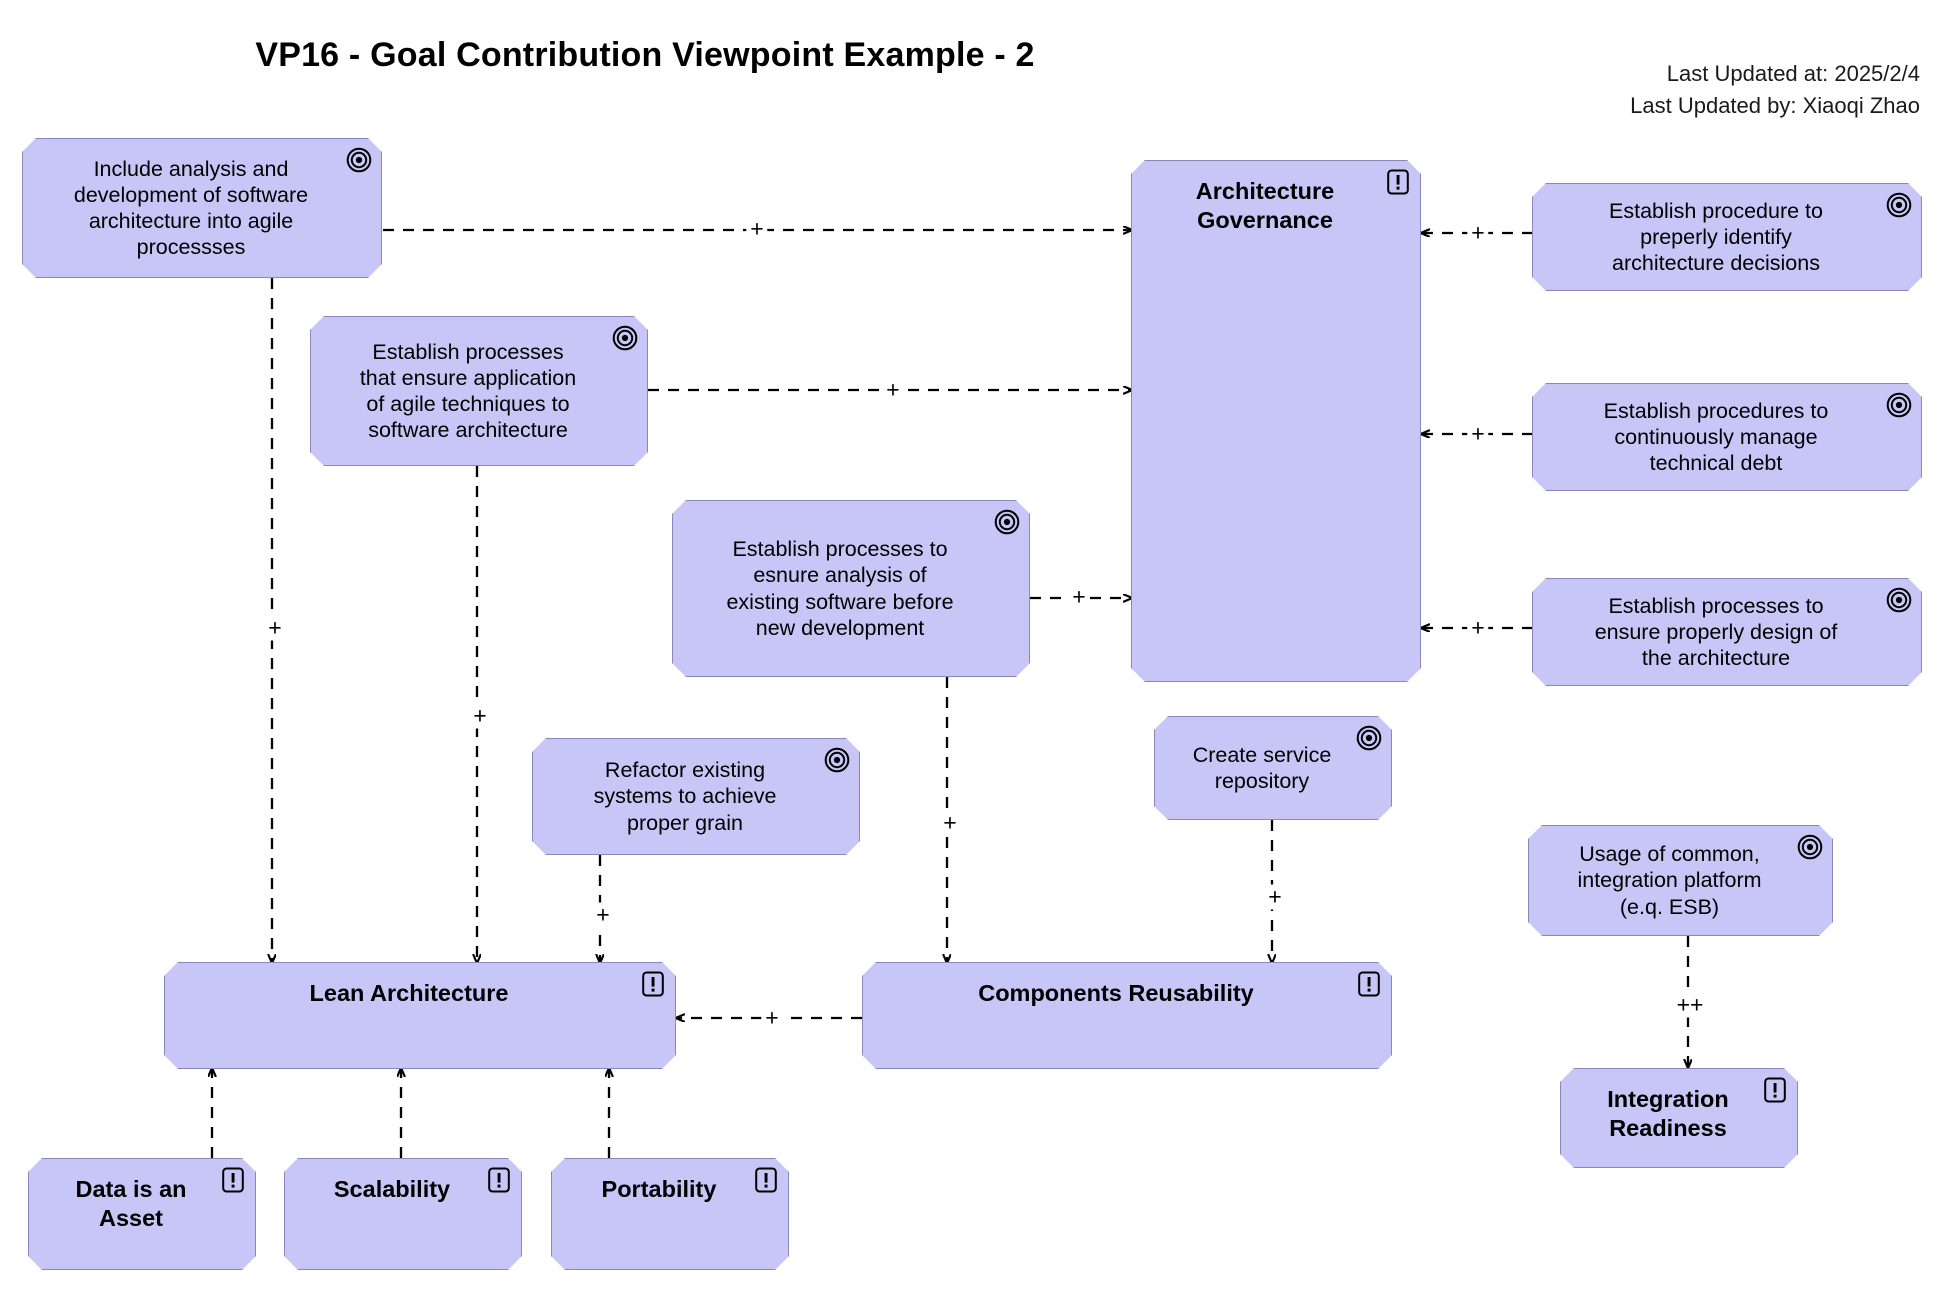 This screenshot has height=1302, width=1946. I want to click on connector-label-c13: ++, so click(1690, 1005).